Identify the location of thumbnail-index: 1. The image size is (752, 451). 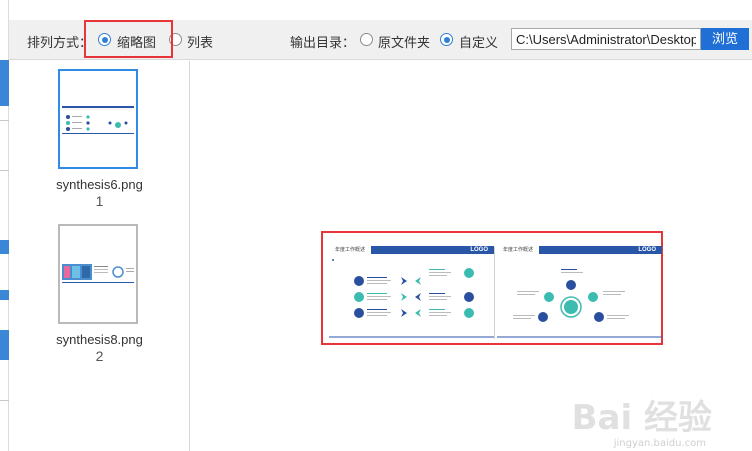
(99, 201).